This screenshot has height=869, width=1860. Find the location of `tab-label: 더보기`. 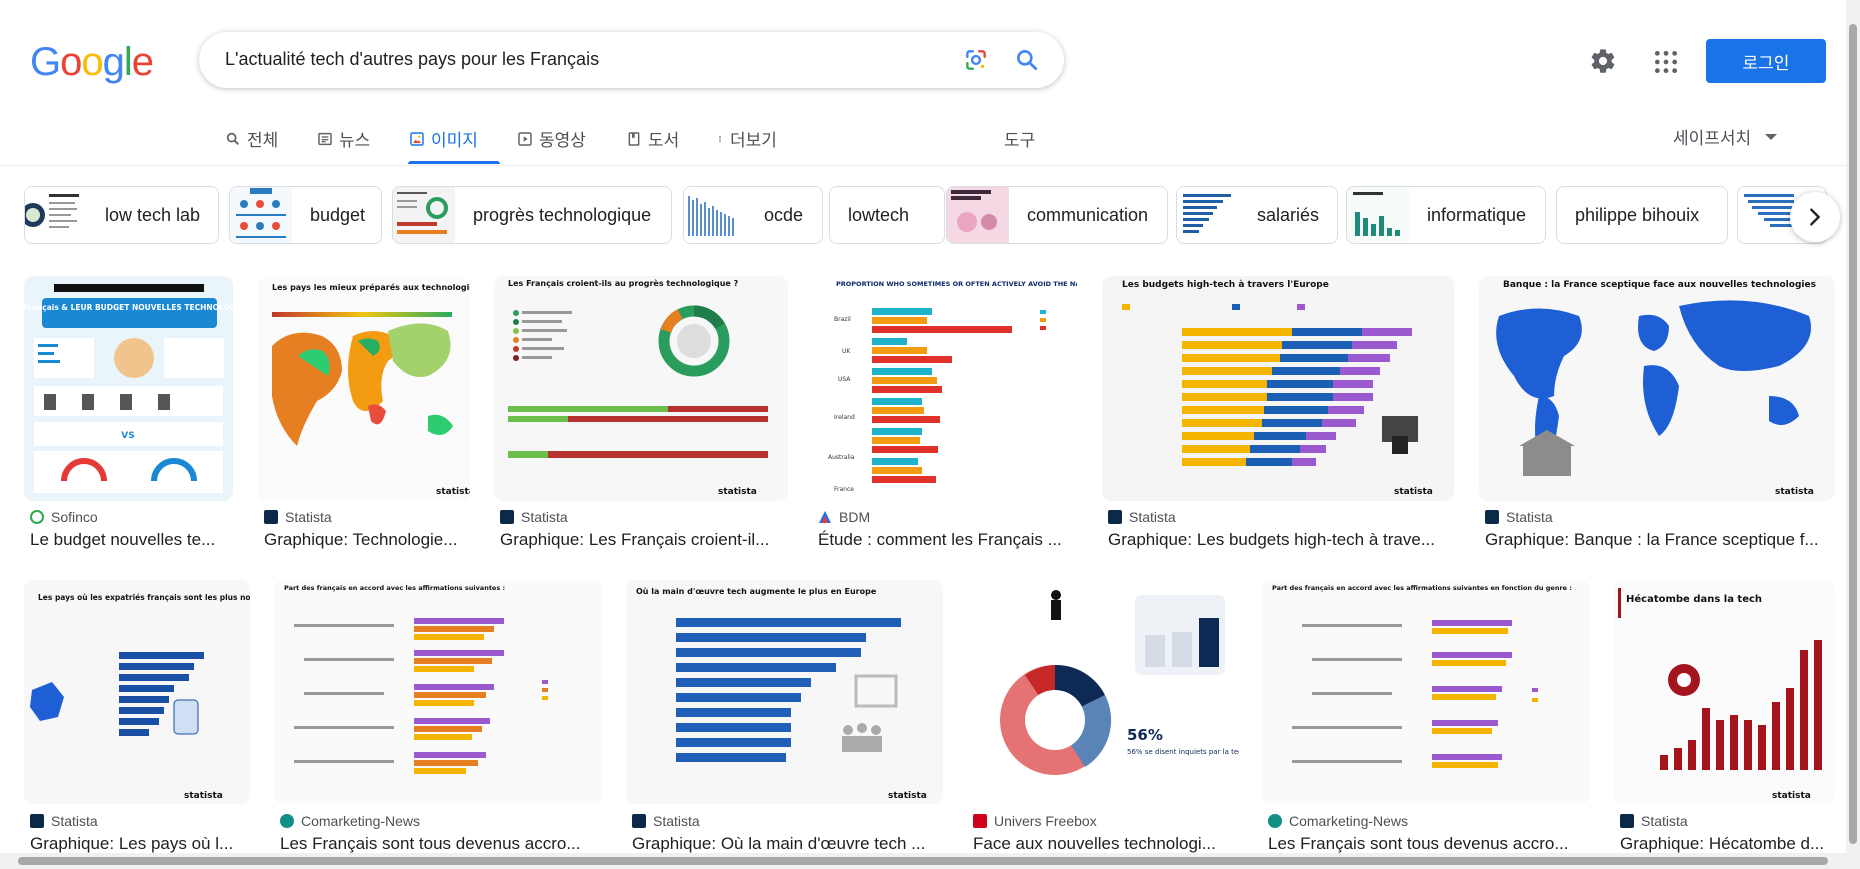

tab-label: 더보기 is located at coordinates (753, 141).